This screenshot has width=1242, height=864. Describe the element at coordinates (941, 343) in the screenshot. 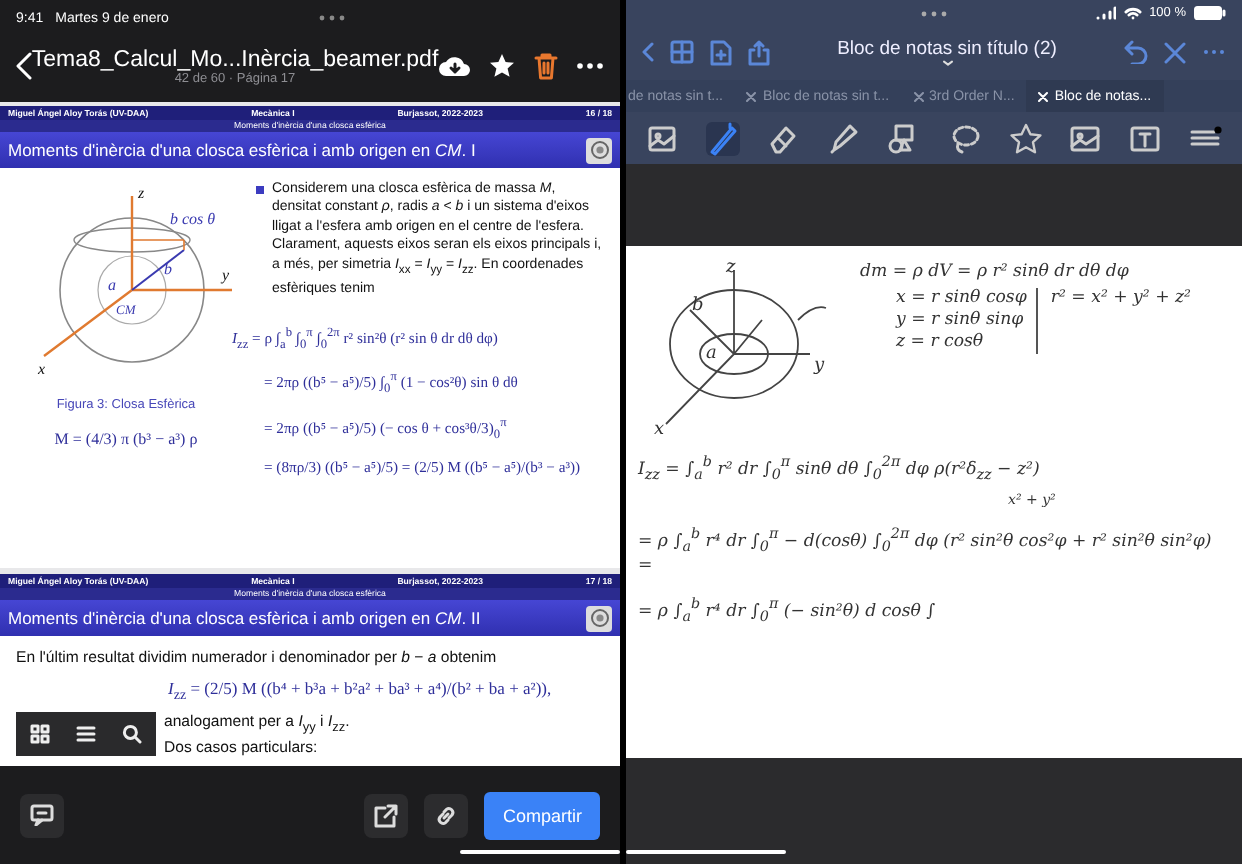

I see `handwritten-formula: z = r cosθ` at that location.